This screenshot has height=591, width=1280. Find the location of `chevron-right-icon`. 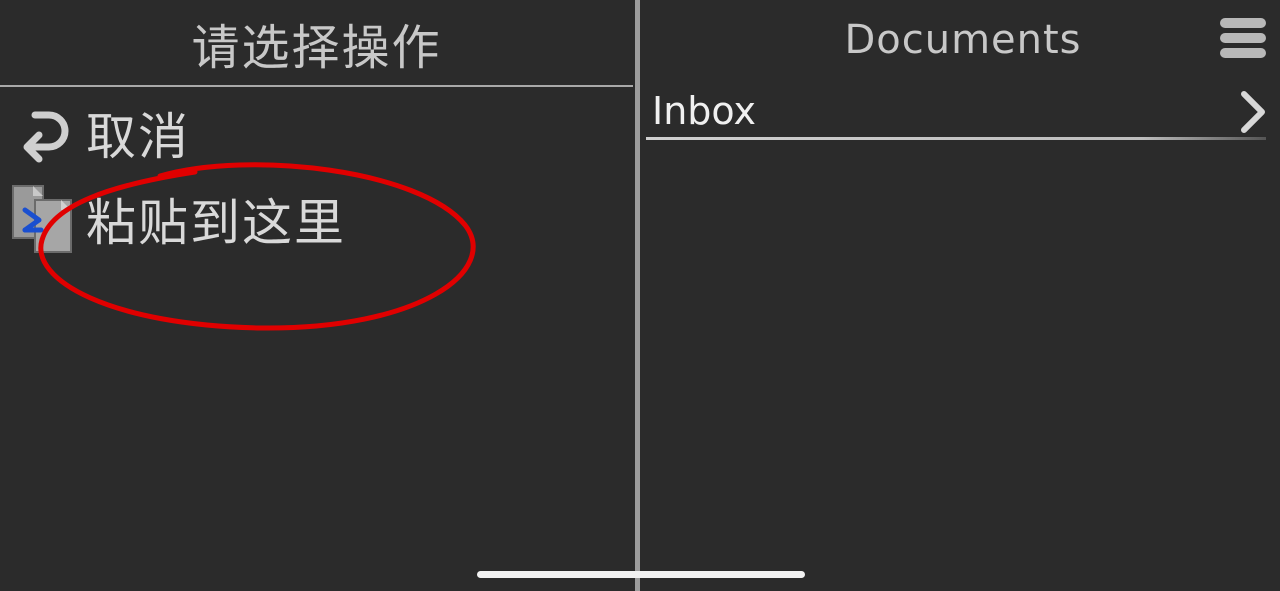

chevron-right-icon is located at coordinates (1253, 112).